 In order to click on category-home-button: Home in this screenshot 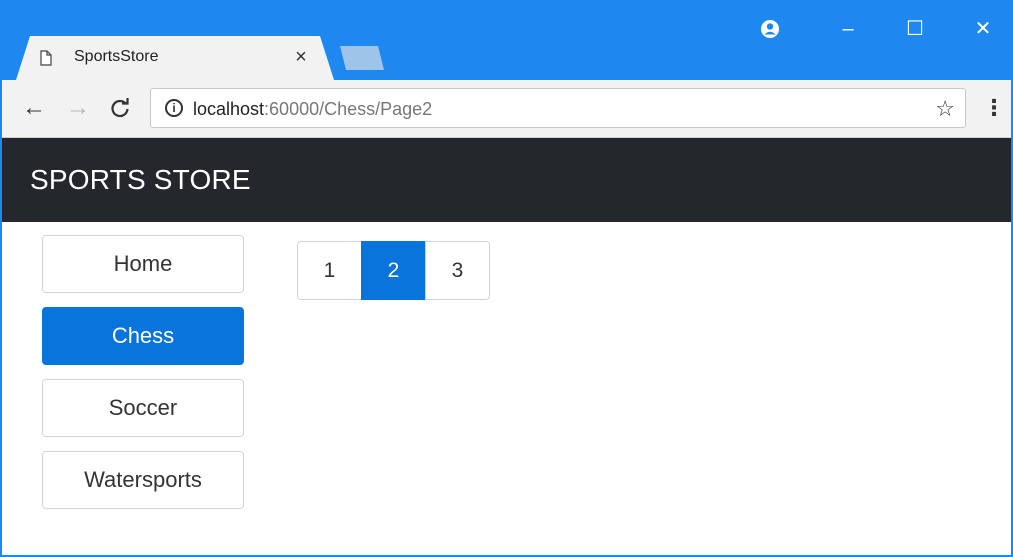, I will do `click(143, 264)`.